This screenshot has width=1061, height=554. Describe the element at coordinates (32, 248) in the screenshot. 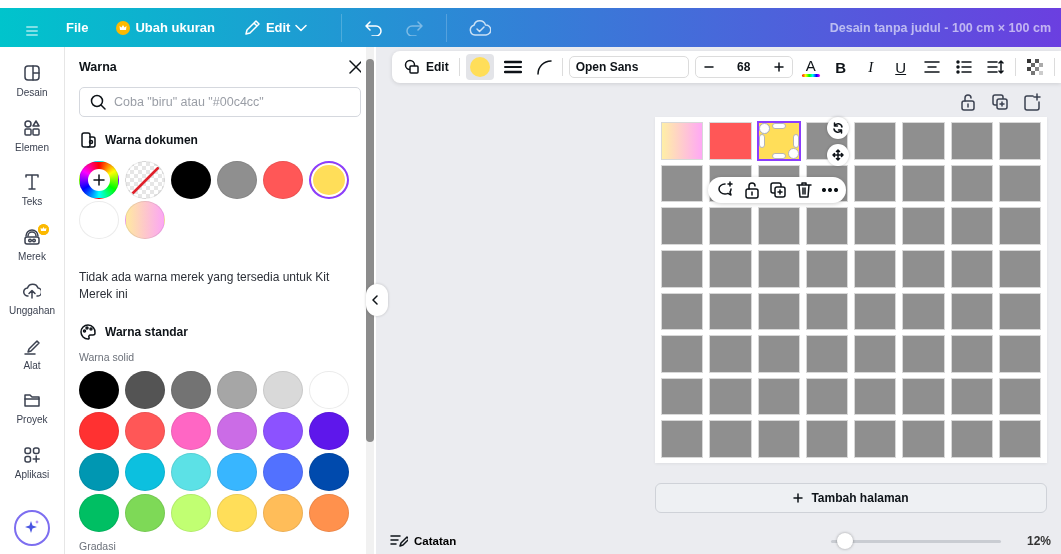

I see `sidebar-item: Merek` at that location.